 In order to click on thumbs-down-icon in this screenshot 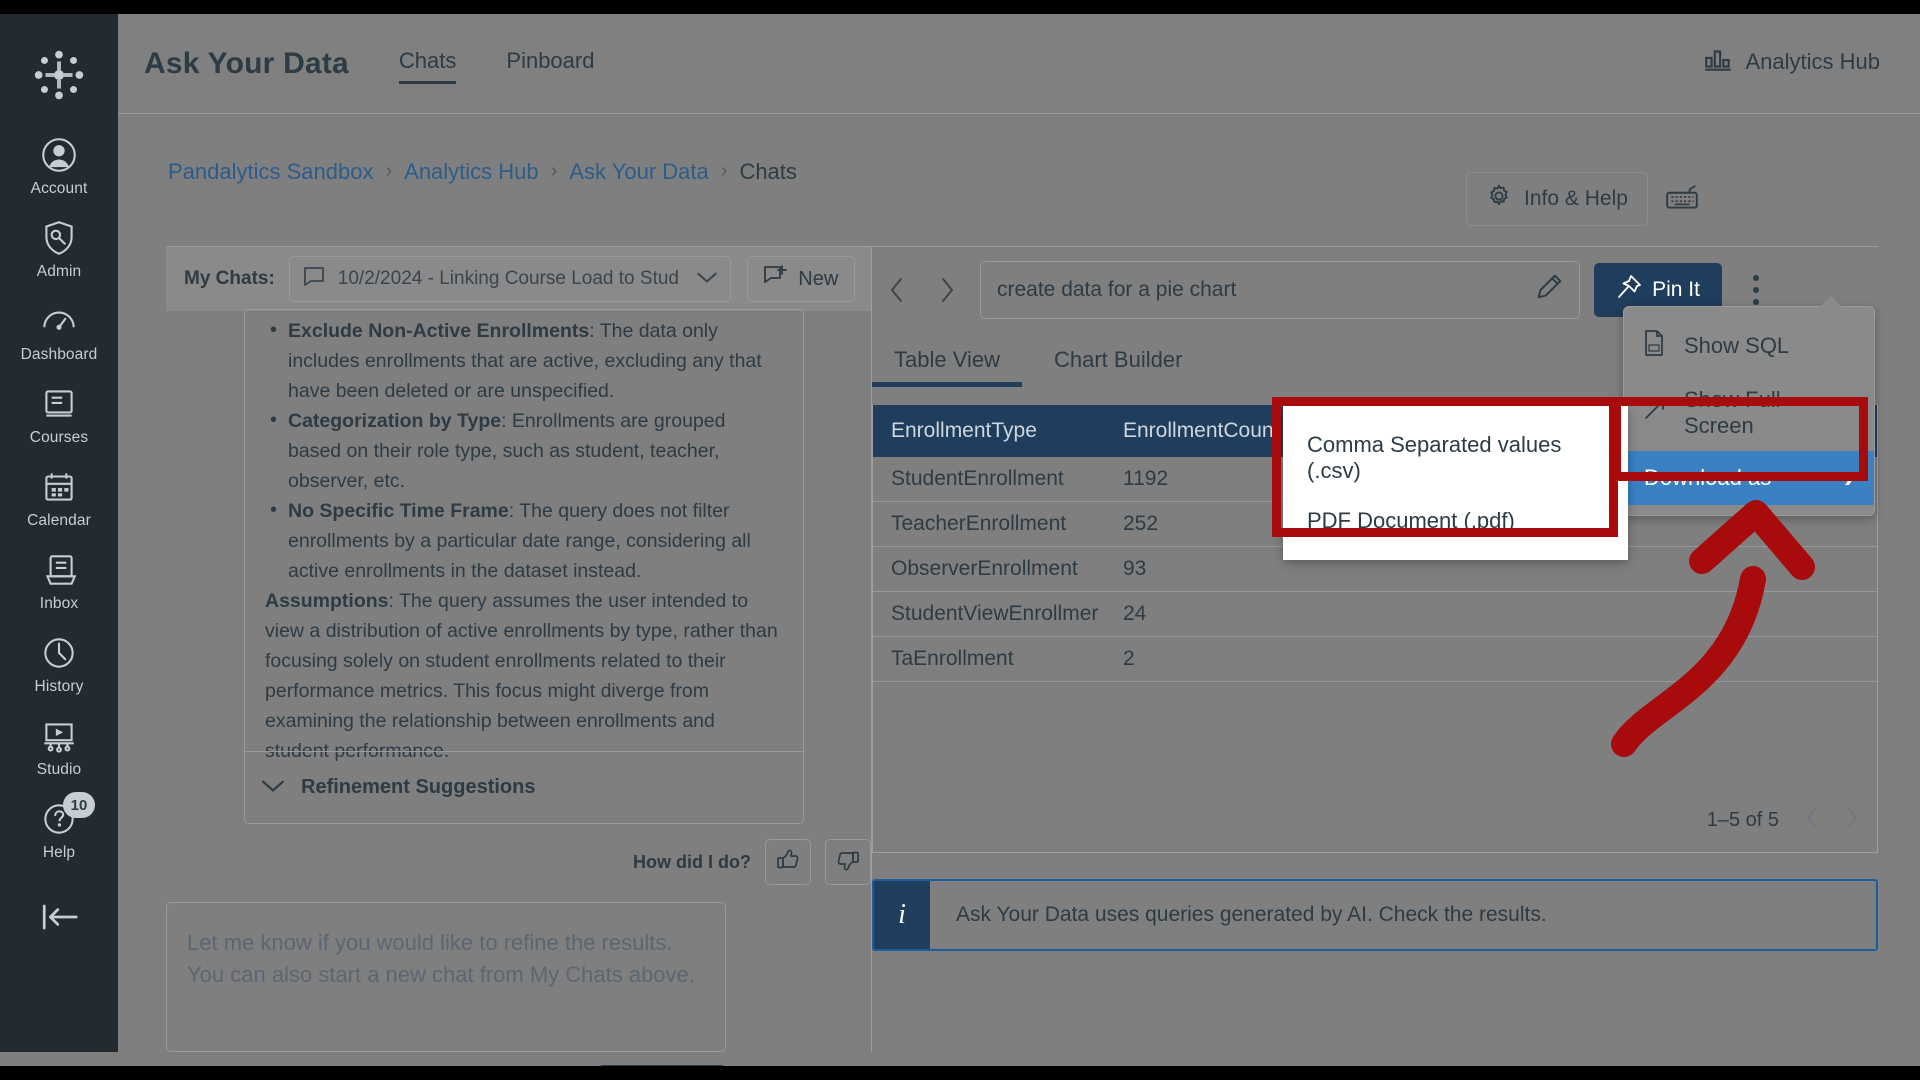, I will do `click(848, 862)`.